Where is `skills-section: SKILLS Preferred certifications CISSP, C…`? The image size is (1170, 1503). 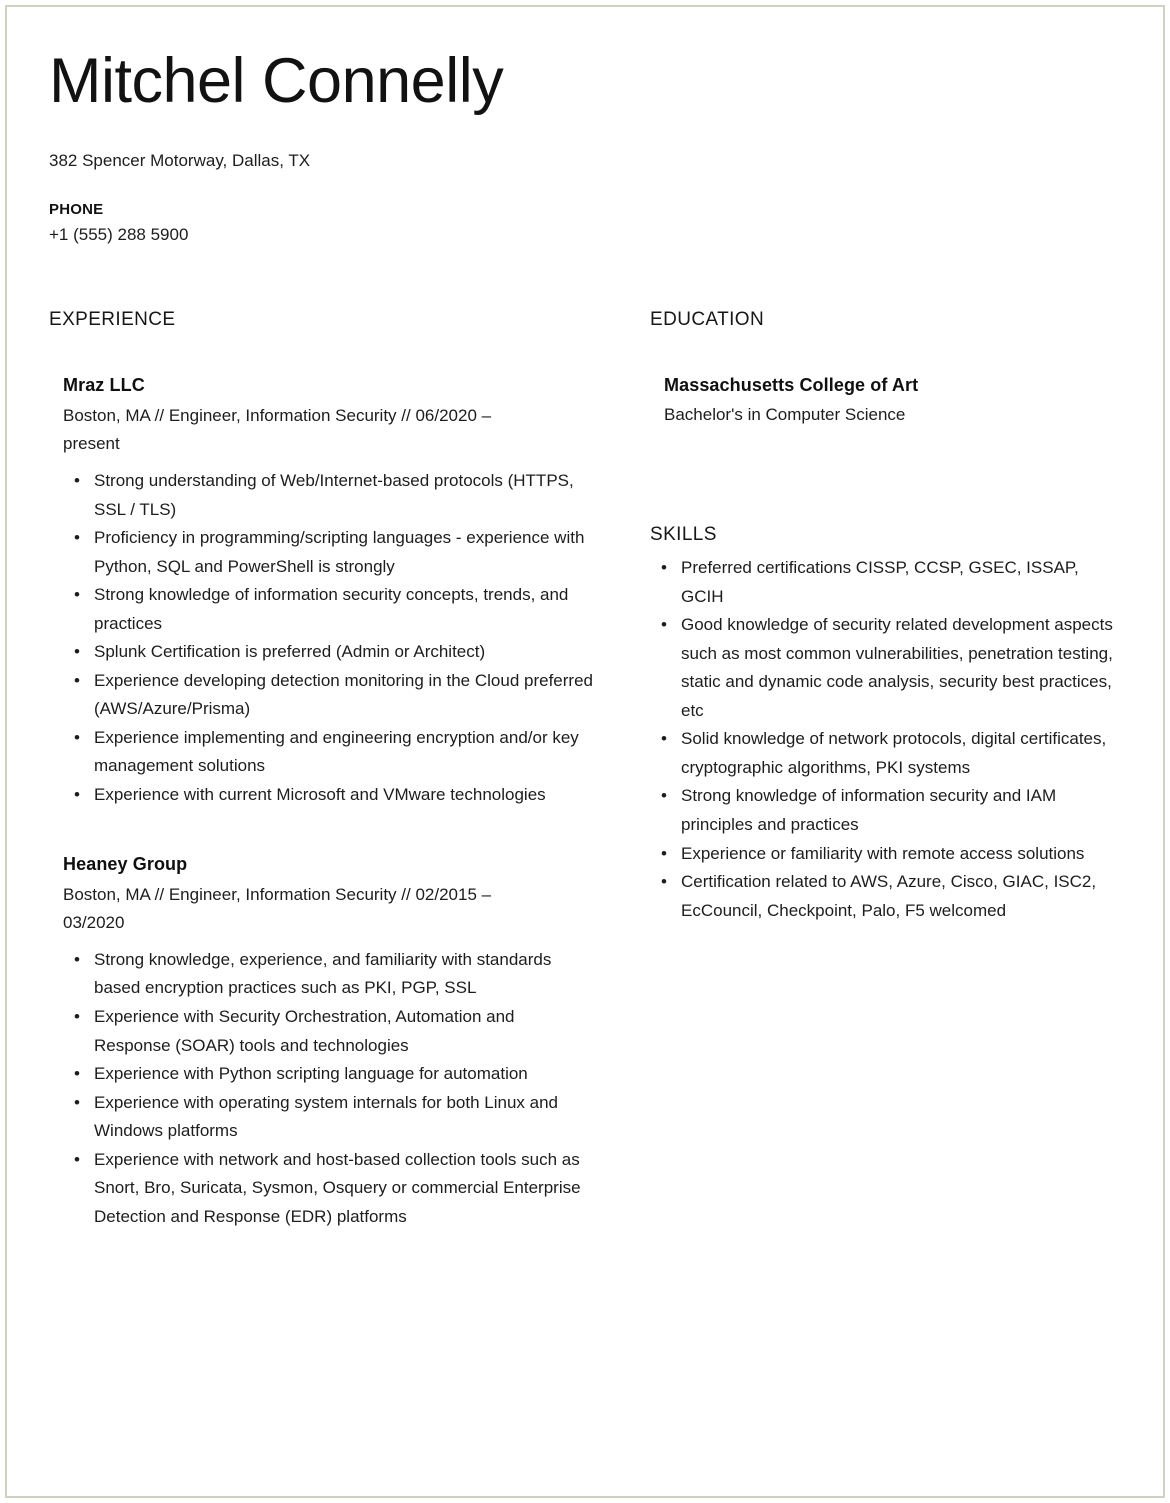
skills-section: SKILLS Preferred certifications CISSP, C… is located at coordinates (887, 724).